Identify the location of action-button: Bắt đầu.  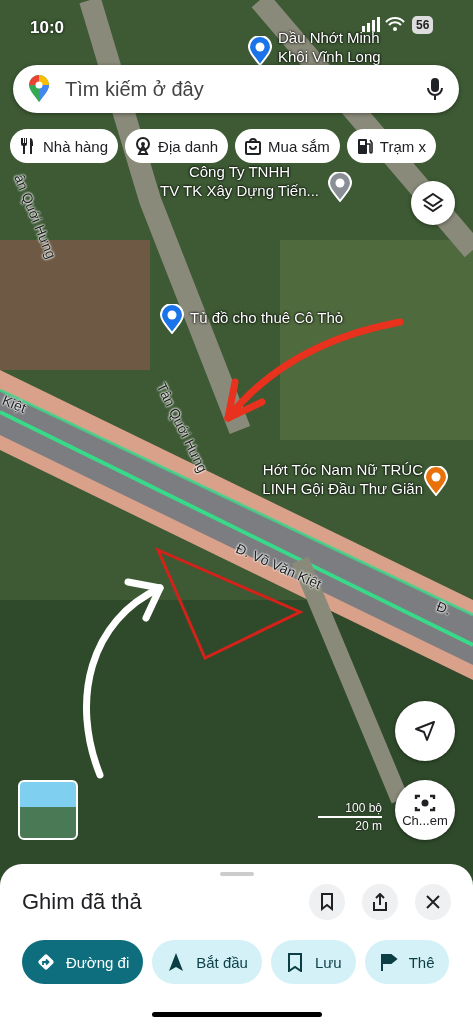
(207, 962).